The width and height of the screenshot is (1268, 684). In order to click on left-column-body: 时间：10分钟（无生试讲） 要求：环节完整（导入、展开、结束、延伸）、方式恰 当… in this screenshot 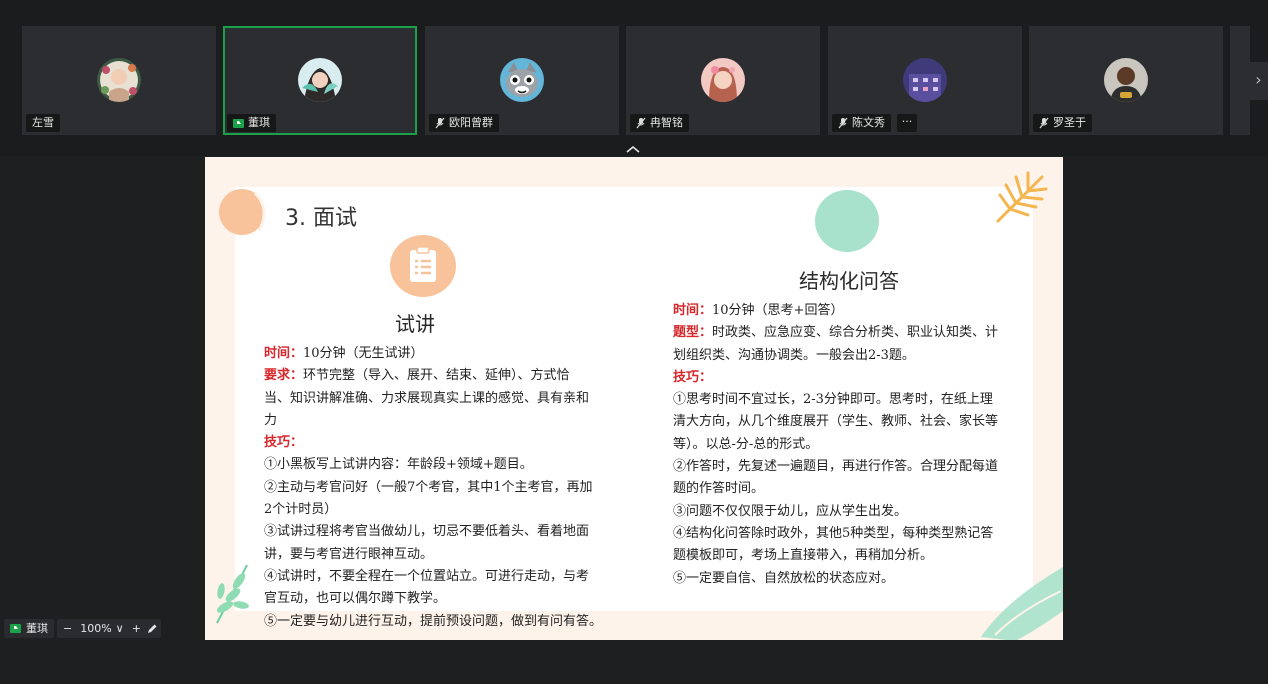, I will do `click(449, 488)`.